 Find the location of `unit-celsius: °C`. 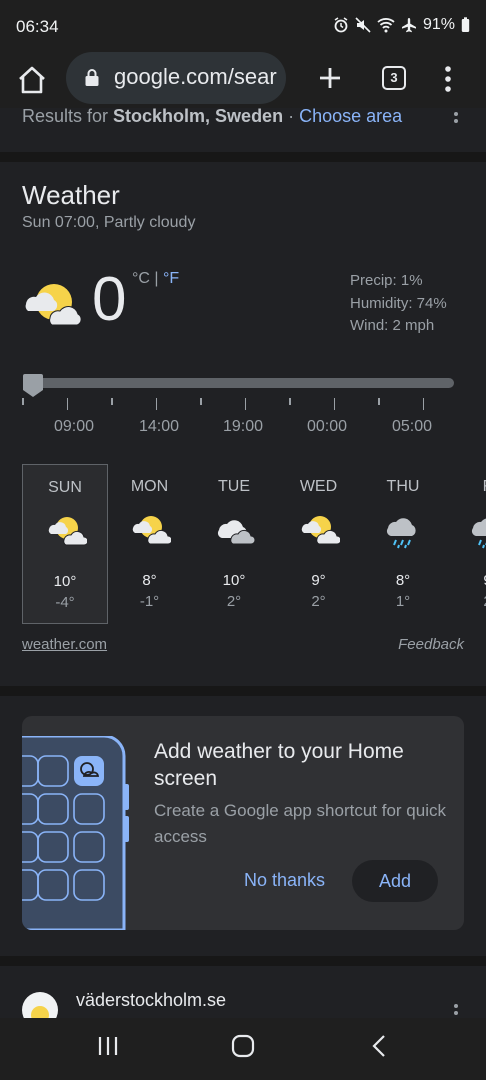

unit-celsius: °C is located at coordinates (141, 278).